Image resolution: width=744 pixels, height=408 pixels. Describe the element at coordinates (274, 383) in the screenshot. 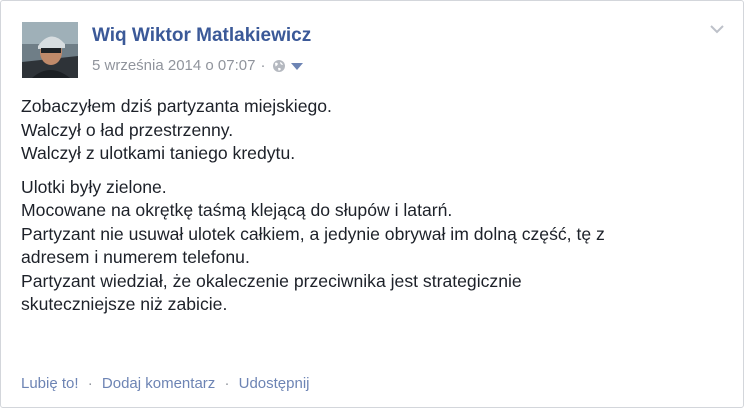

I see `share-link: Udostępnij` at that location.